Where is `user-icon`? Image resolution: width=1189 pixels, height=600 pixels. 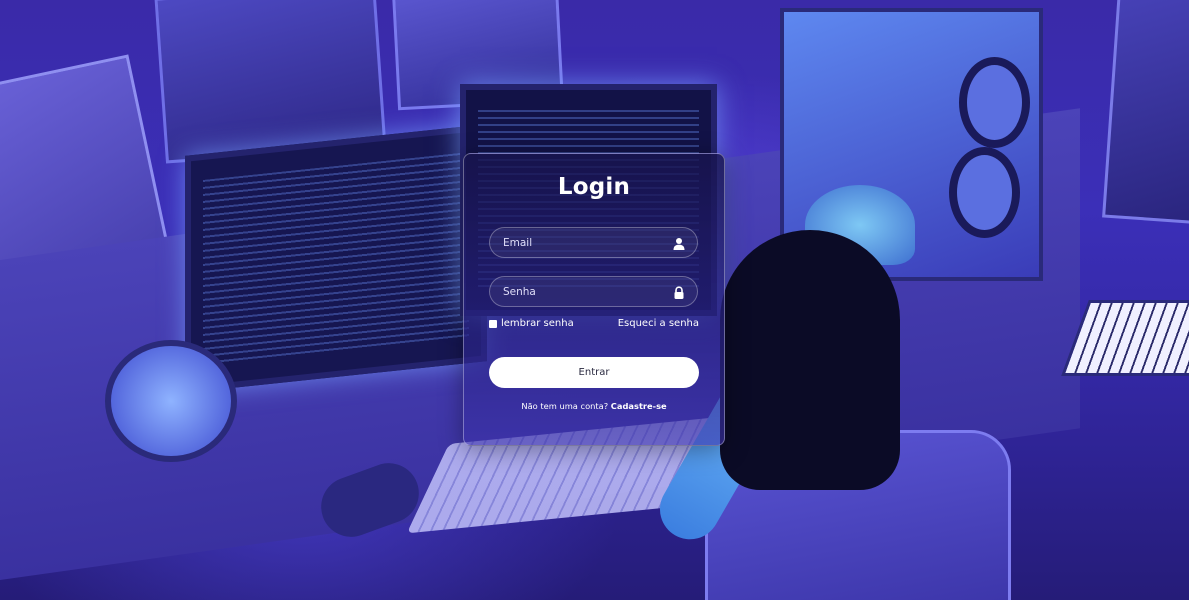 user-icon is located at coordinates (679, 243).